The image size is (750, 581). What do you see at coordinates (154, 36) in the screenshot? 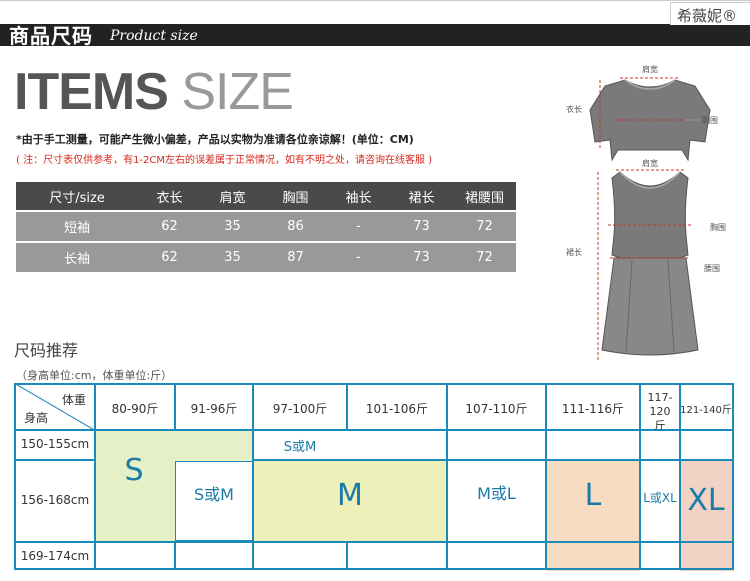
I see `section-subtitle: Product size` at bounding box center [154, 36].